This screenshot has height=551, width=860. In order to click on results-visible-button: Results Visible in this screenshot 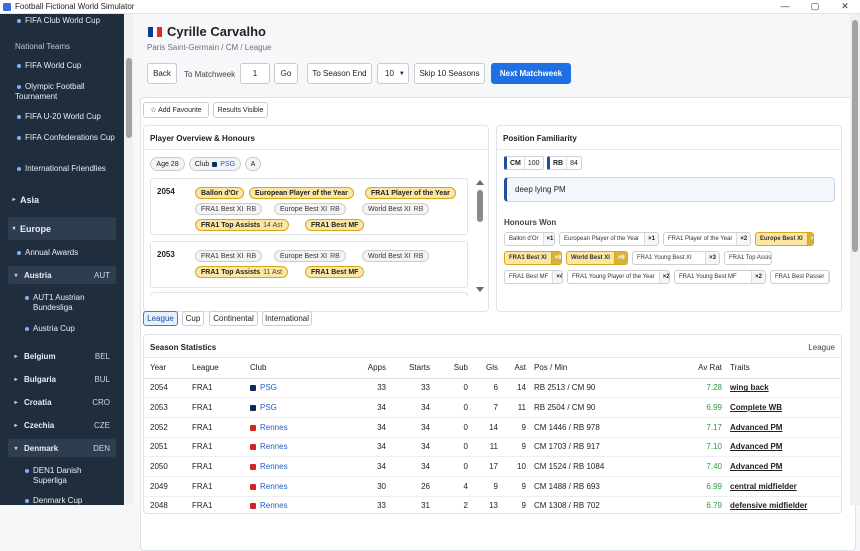, I will do `click(240, 110)`.